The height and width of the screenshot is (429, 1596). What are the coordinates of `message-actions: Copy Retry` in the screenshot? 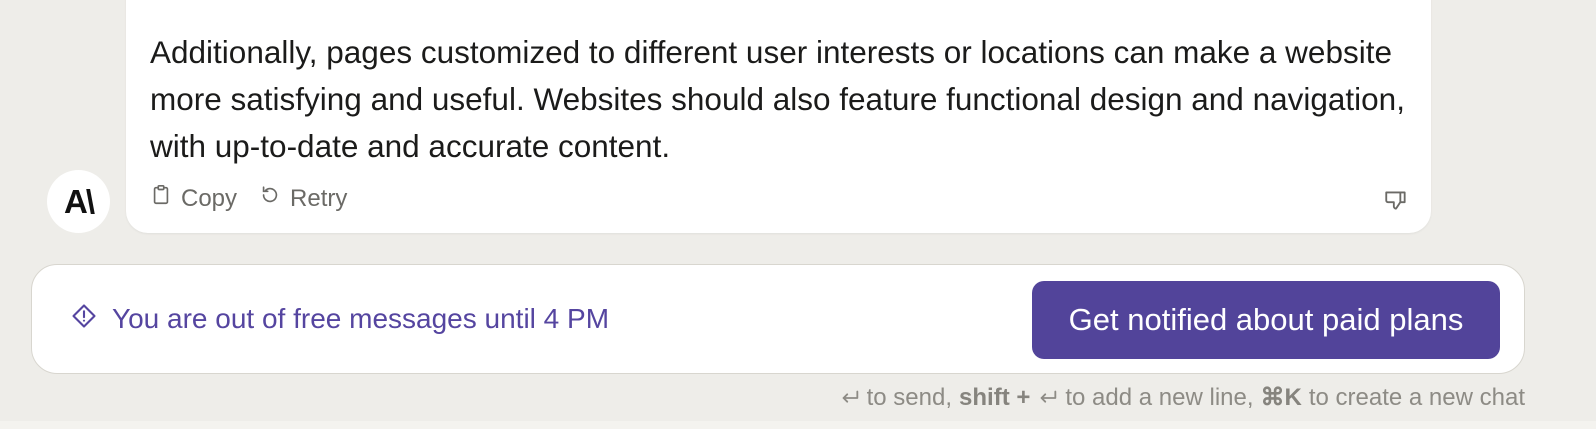 It's located at (248, 198).